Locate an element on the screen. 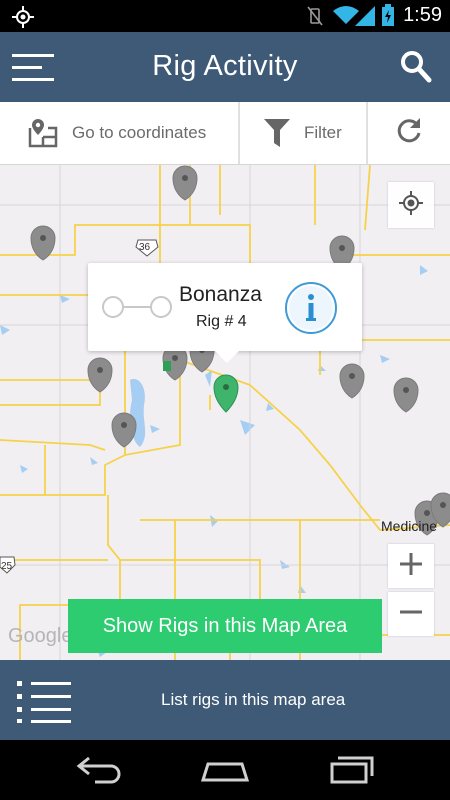  info-icon is located at coordinates (311, 310).